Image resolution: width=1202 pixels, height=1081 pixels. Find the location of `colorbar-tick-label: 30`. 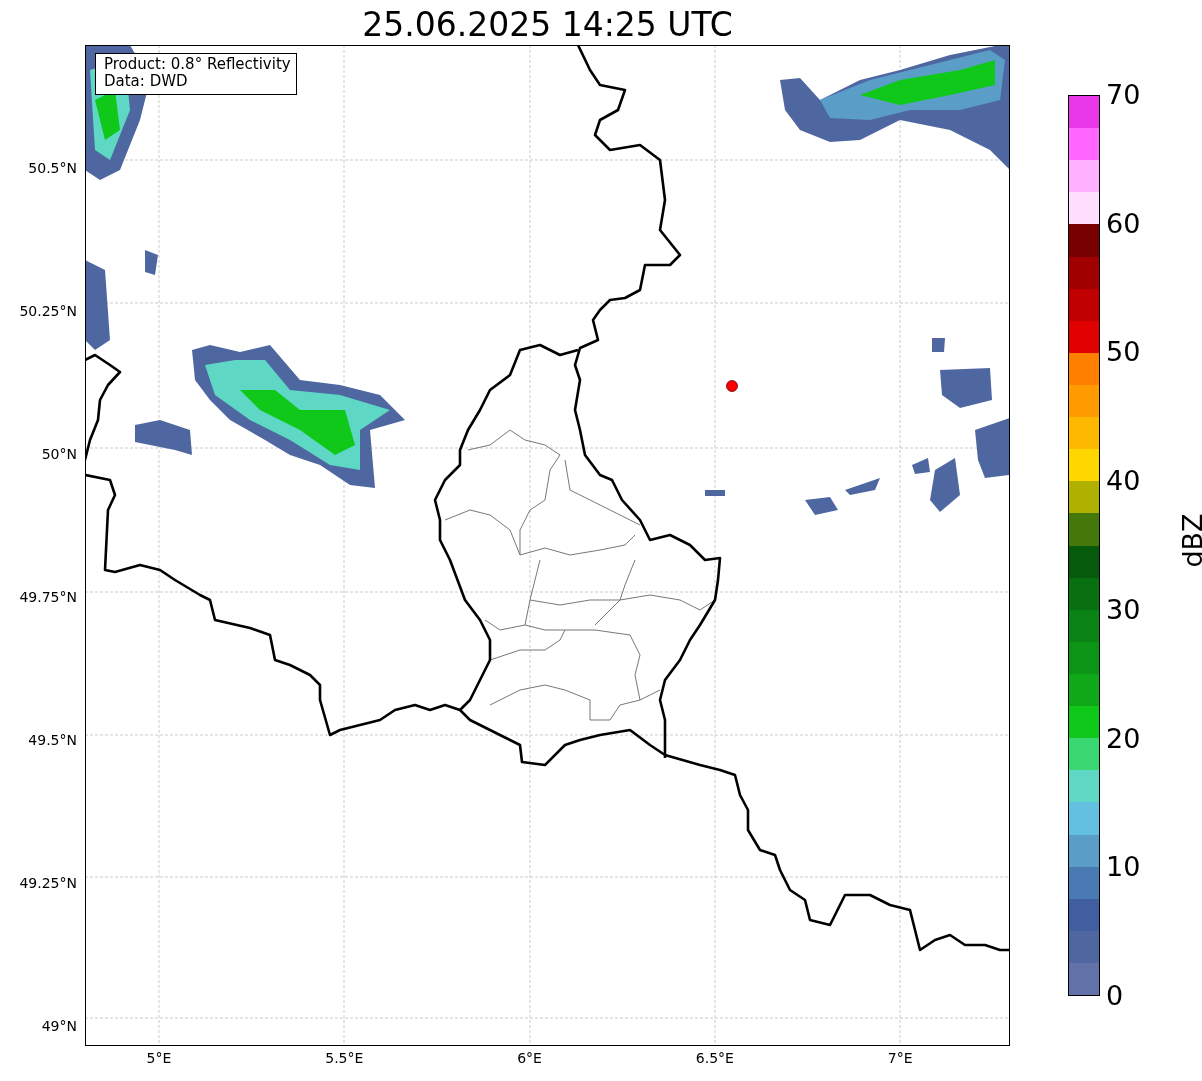

colorbar-tick-label: 30 is located at coordinates (1123, 609).